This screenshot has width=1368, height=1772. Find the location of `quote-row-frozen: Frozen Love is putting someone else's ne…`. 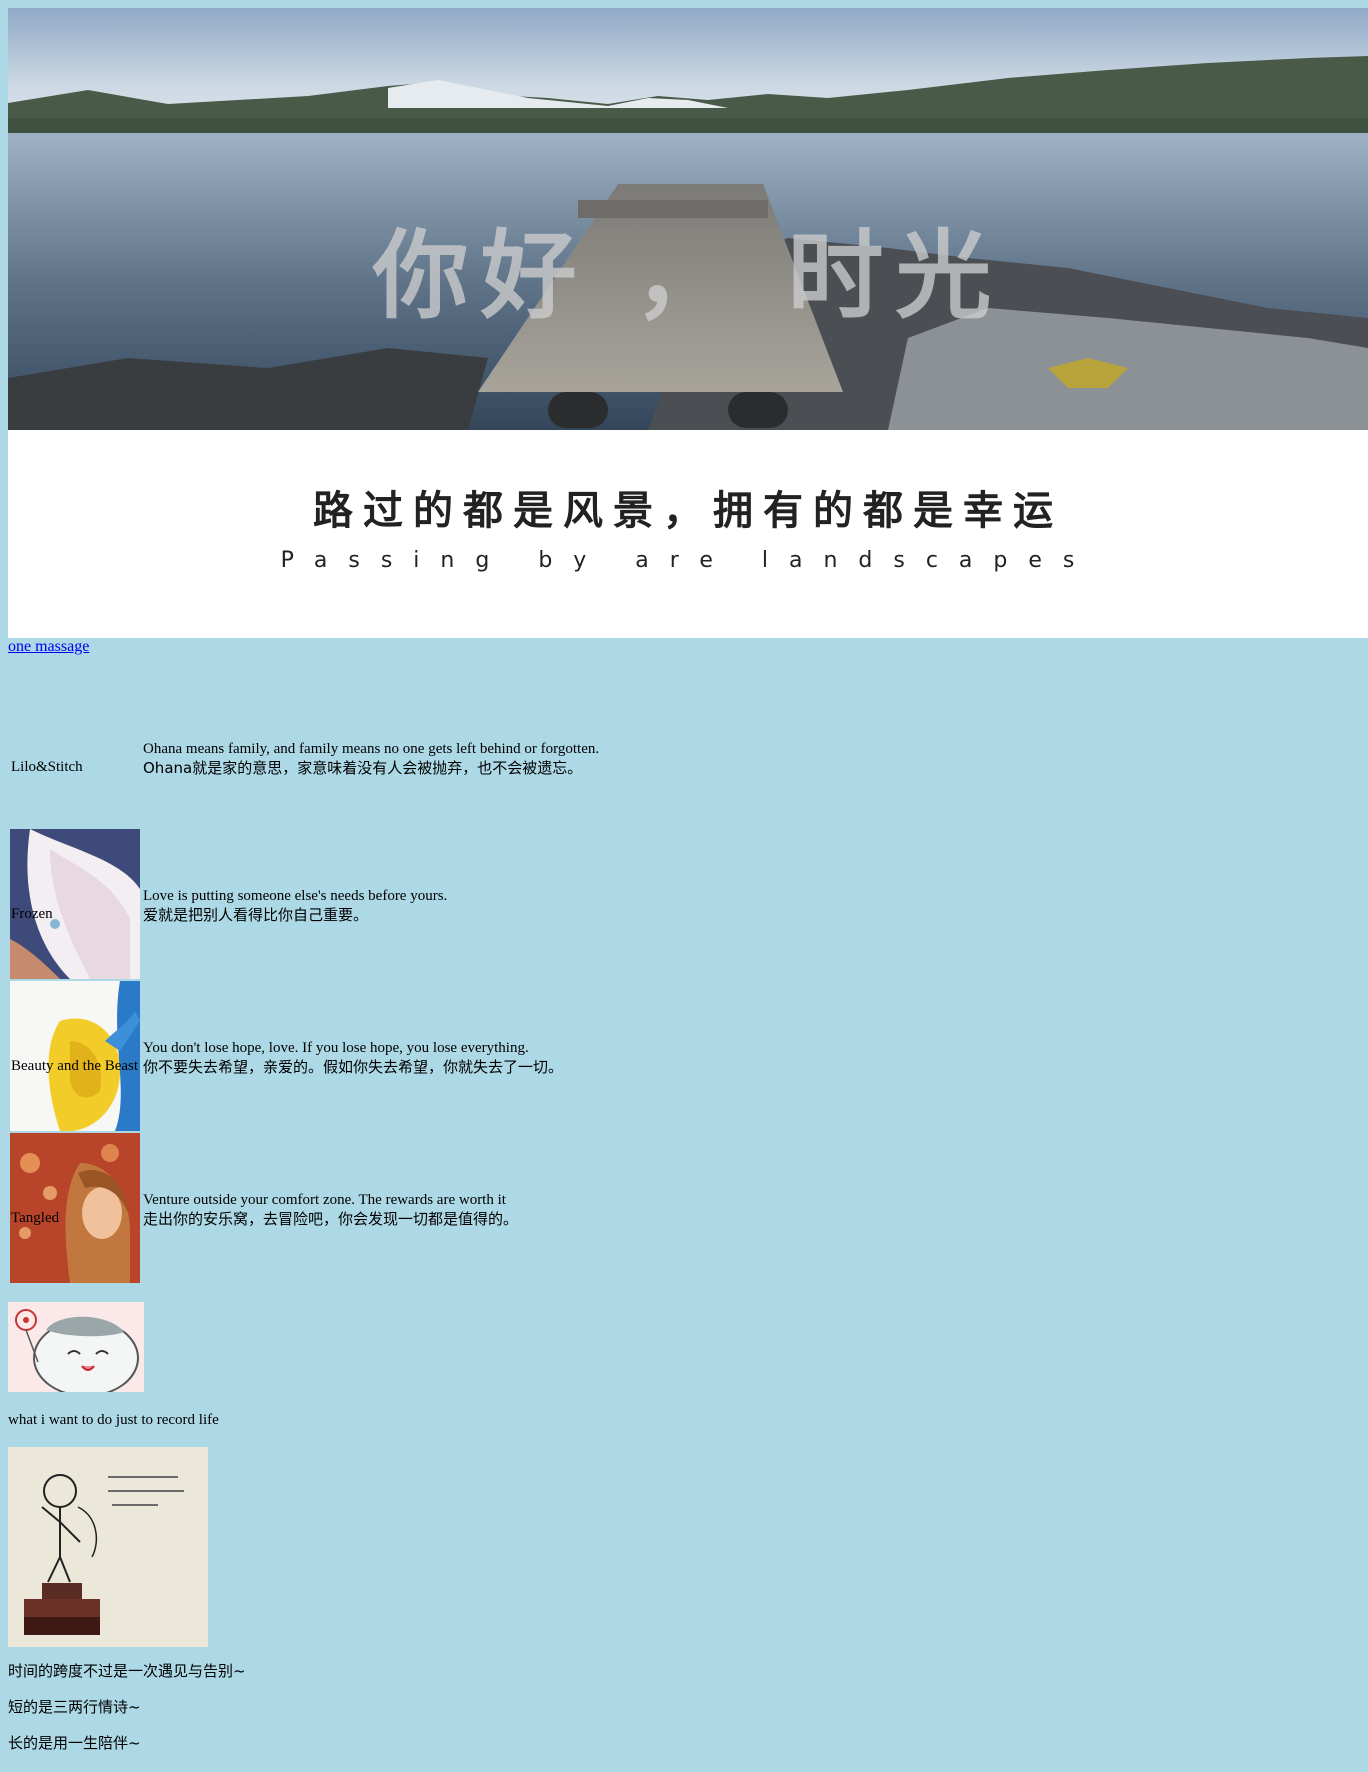

quote-row-frozen: Frozen Love is putting someone else's ne… is located at coordinates (460, 904).